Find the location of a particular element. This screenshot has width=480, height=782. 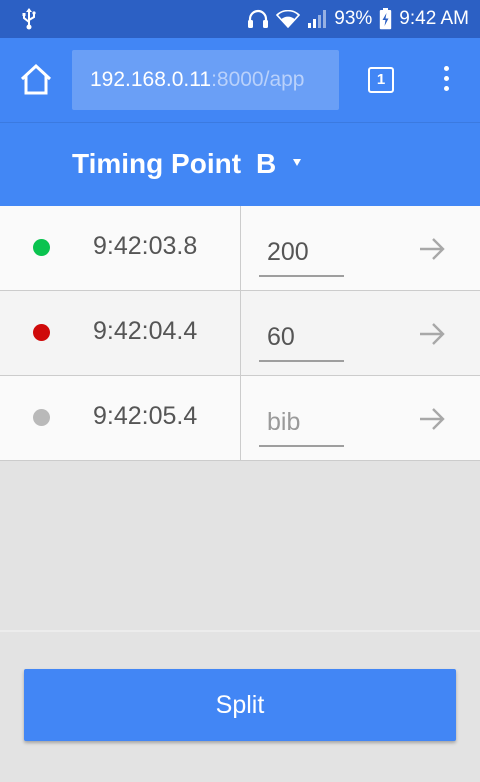

list-item: 9:42:04.4 is located at coordinates (240, 333).